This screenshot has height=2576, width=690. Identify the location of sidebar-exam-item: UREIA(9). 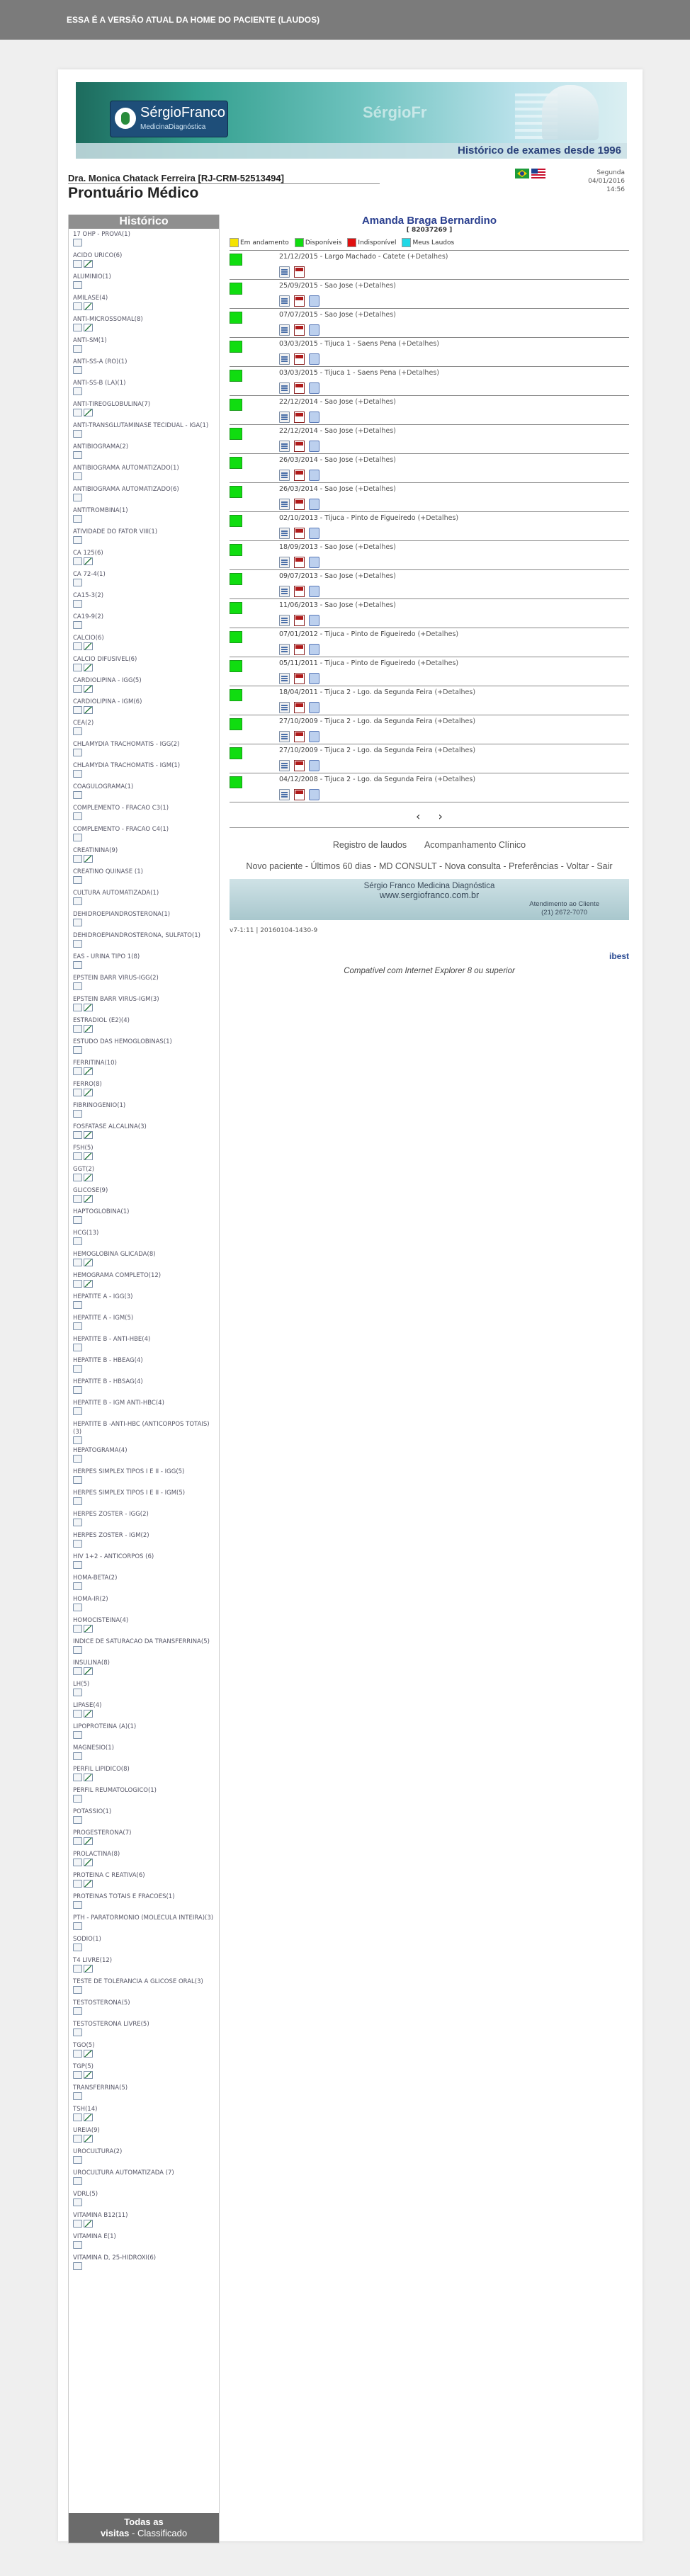
(144, 2135).